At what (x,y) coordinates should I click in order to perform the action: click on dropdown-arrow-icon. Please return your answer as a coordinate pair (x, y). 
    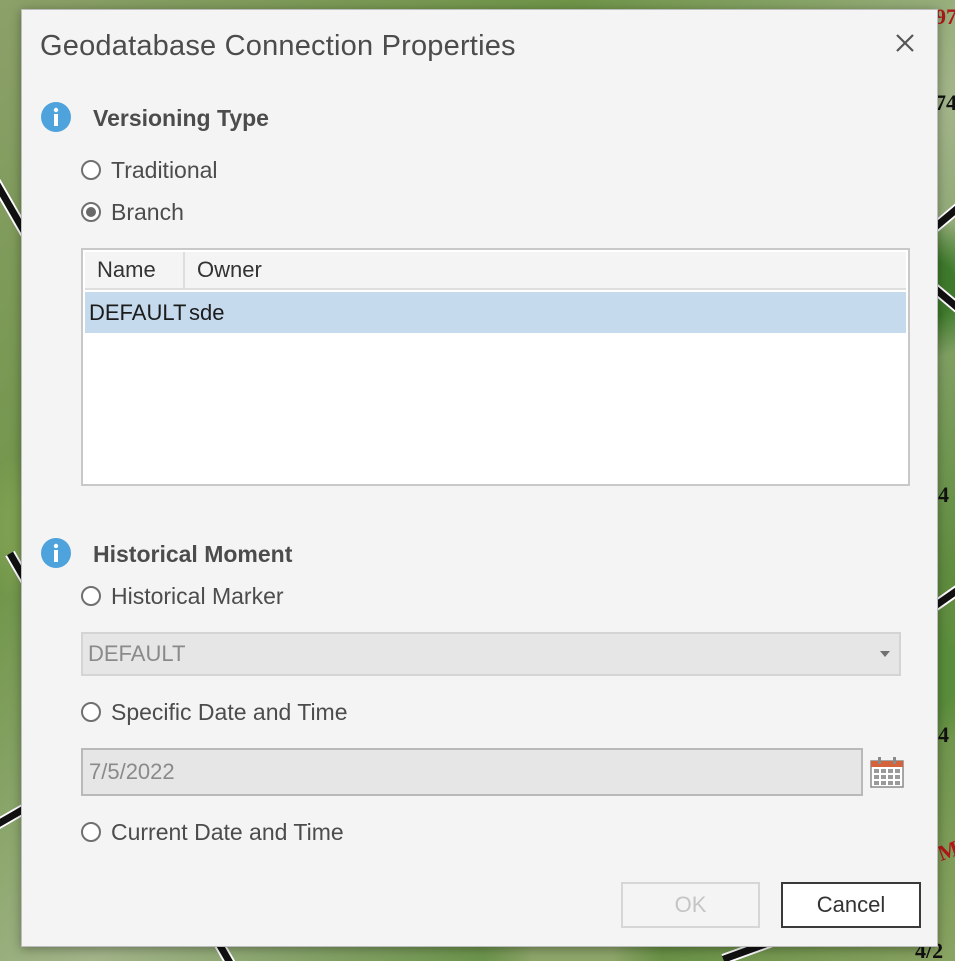
    Looking at the image, I should click on (885, 654).